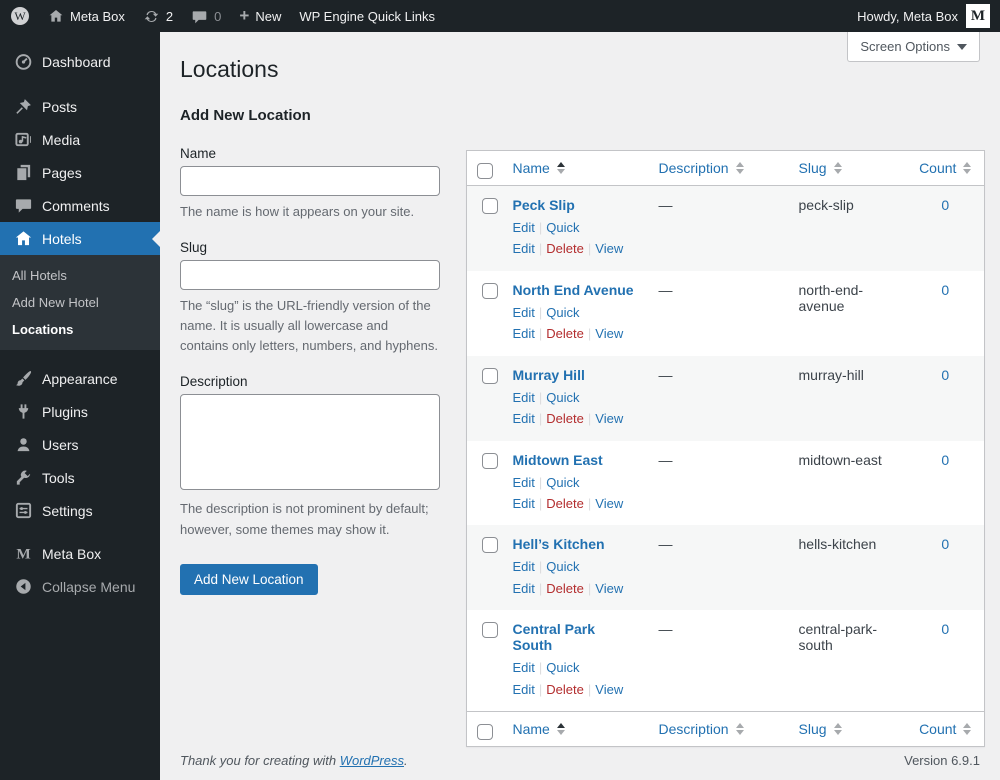  I want to click on term-name-link: Central Park South, so click(554, 637).